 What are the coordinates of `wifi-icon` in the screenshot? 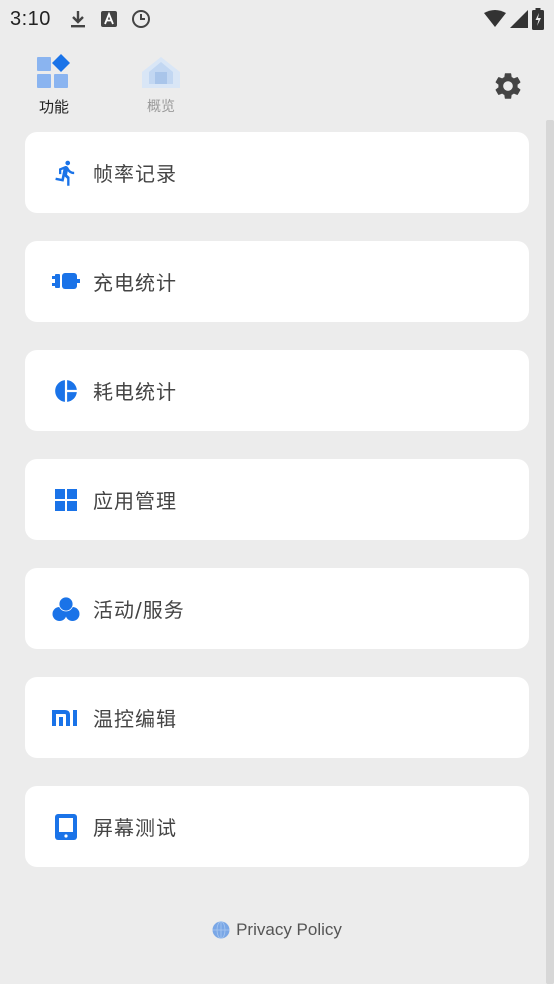 It's located at (495, 18).